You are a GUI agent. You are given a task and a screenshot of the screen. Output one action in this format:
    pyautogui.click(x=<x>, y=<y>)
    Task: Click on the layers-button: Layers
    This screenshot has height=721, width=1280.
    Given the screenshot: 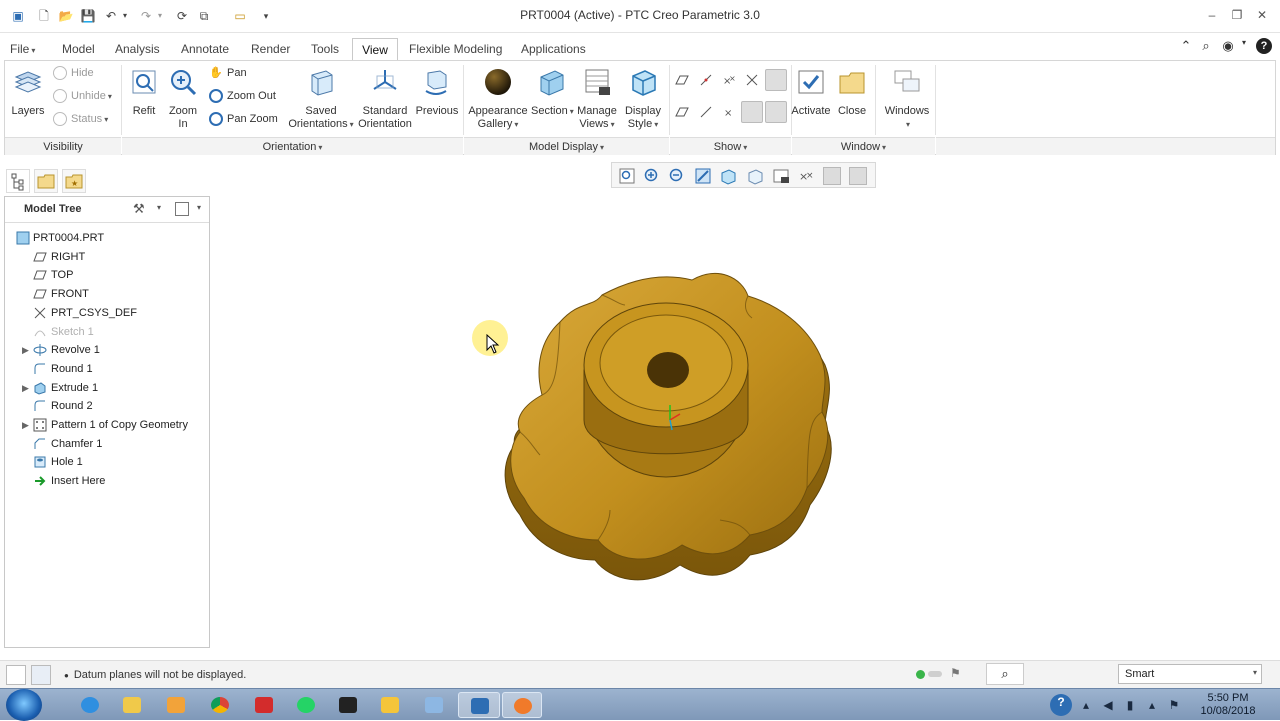 What is the action you would take?
    pyautogui.click(x=28, y=92)
    